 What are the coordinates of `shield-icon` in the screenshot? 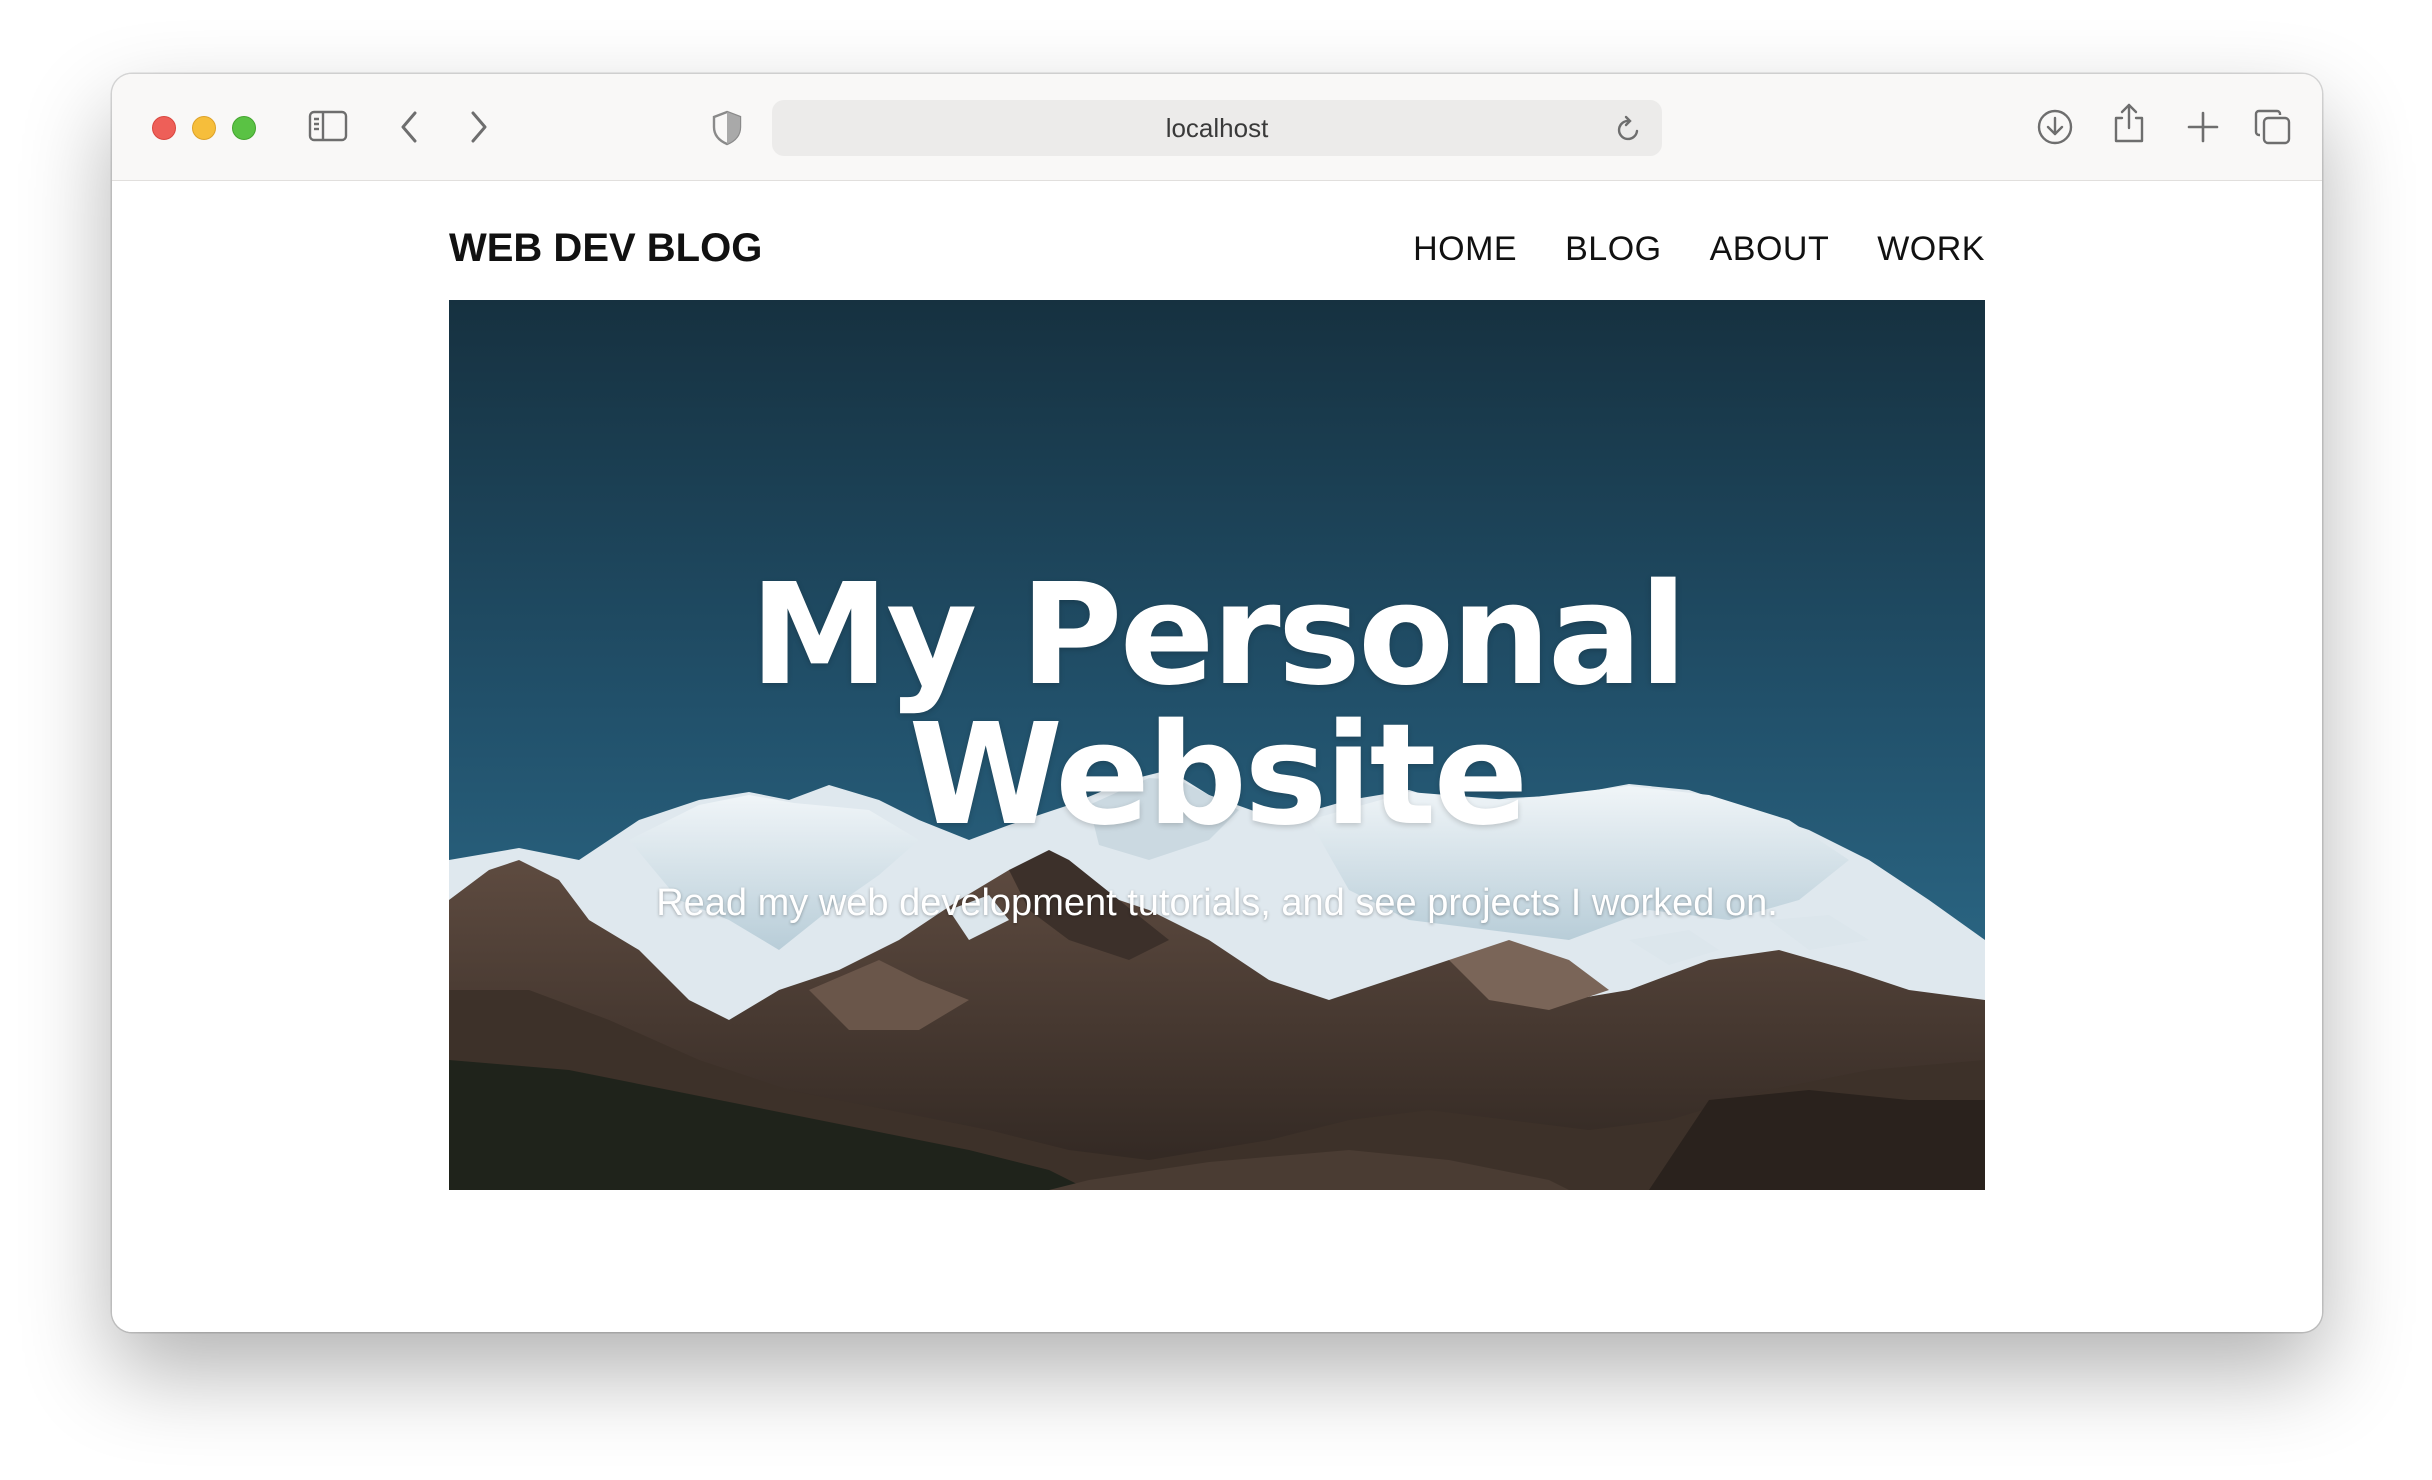 It's located at (727, 128).